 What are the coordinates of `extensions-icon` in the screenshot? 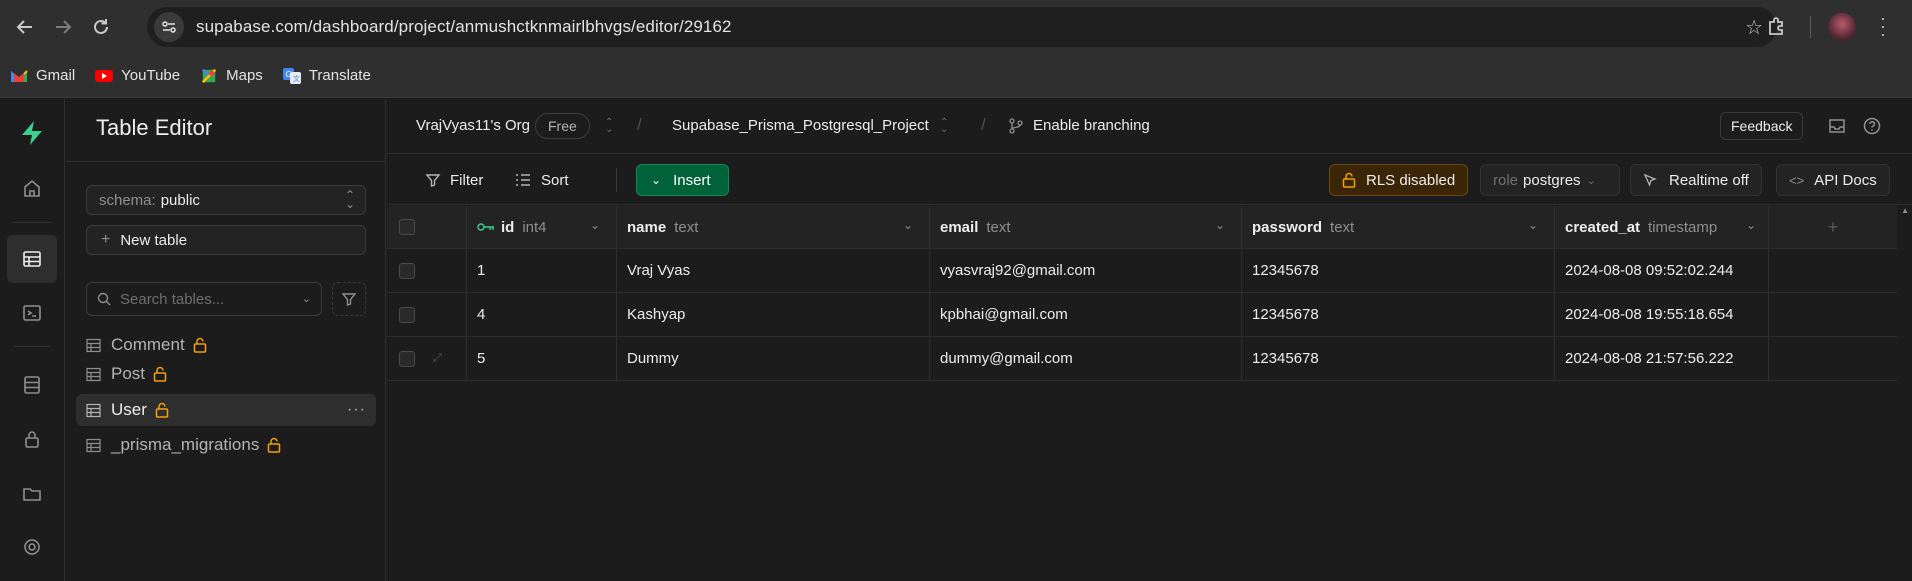 It's located at (1777, 27).